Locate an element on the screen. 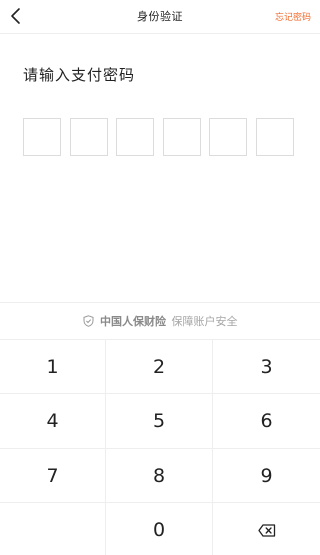 The width and height of the screenshot is (320, 555). key-8: 8 is located at coordinates (159, 476).